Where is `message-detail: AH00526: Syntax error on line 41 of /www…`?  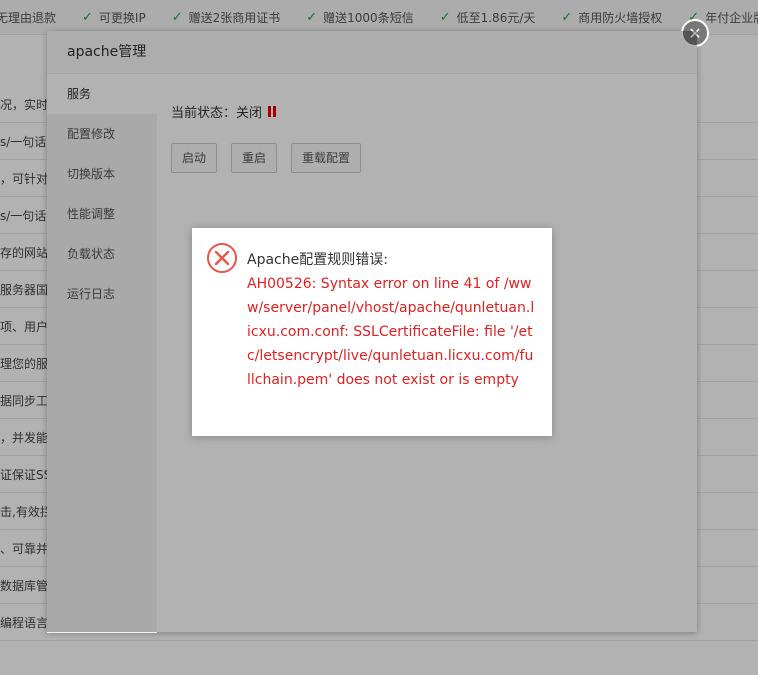 message-detail: AH00526: Syntax error on line 41 of /www… is located at coordinates (391, 332).